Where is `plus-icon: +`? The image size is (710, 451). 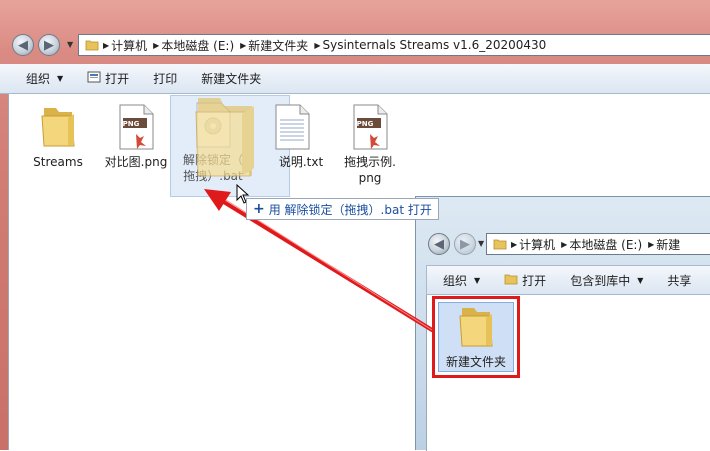
plus-icon: + is located at coordinates (259, 209).